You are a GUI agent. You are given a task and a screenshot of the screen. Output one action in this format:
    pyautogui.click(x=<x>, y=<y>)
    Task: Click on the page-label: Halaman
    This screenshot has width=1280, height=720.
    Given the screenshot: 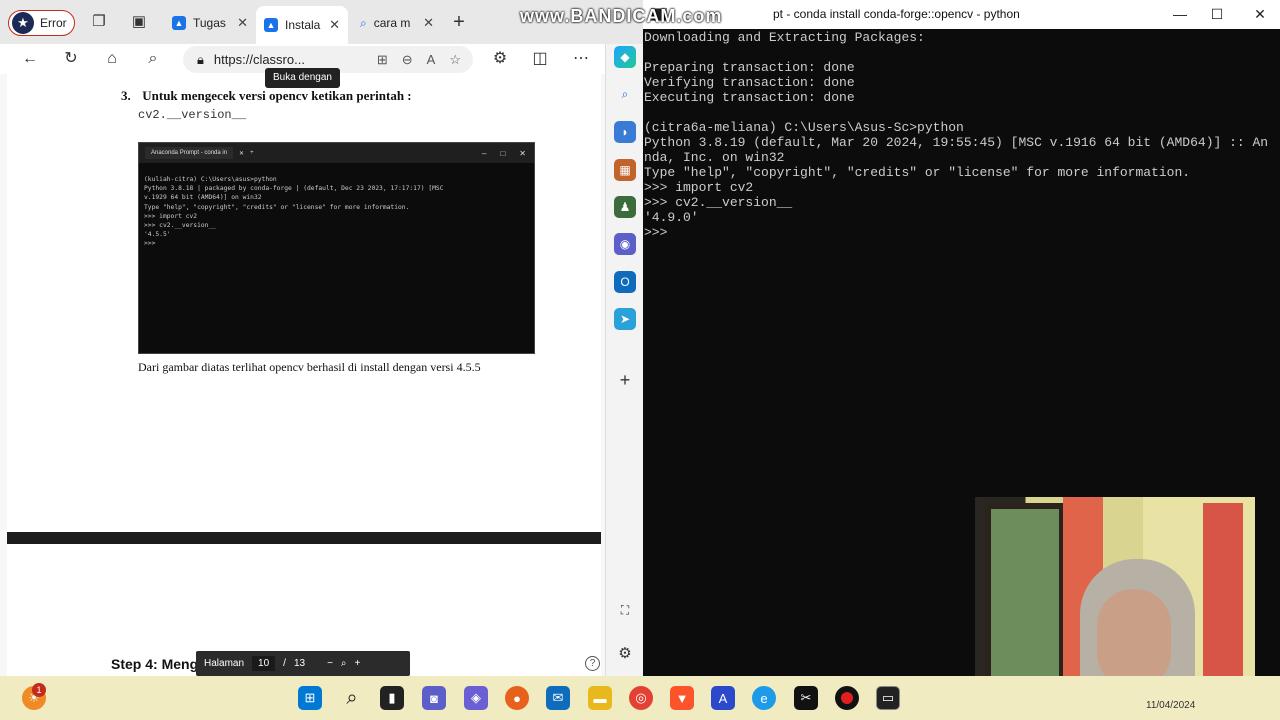 What is the action you would take?
    pyautogui.click(x=224, y=663)
    